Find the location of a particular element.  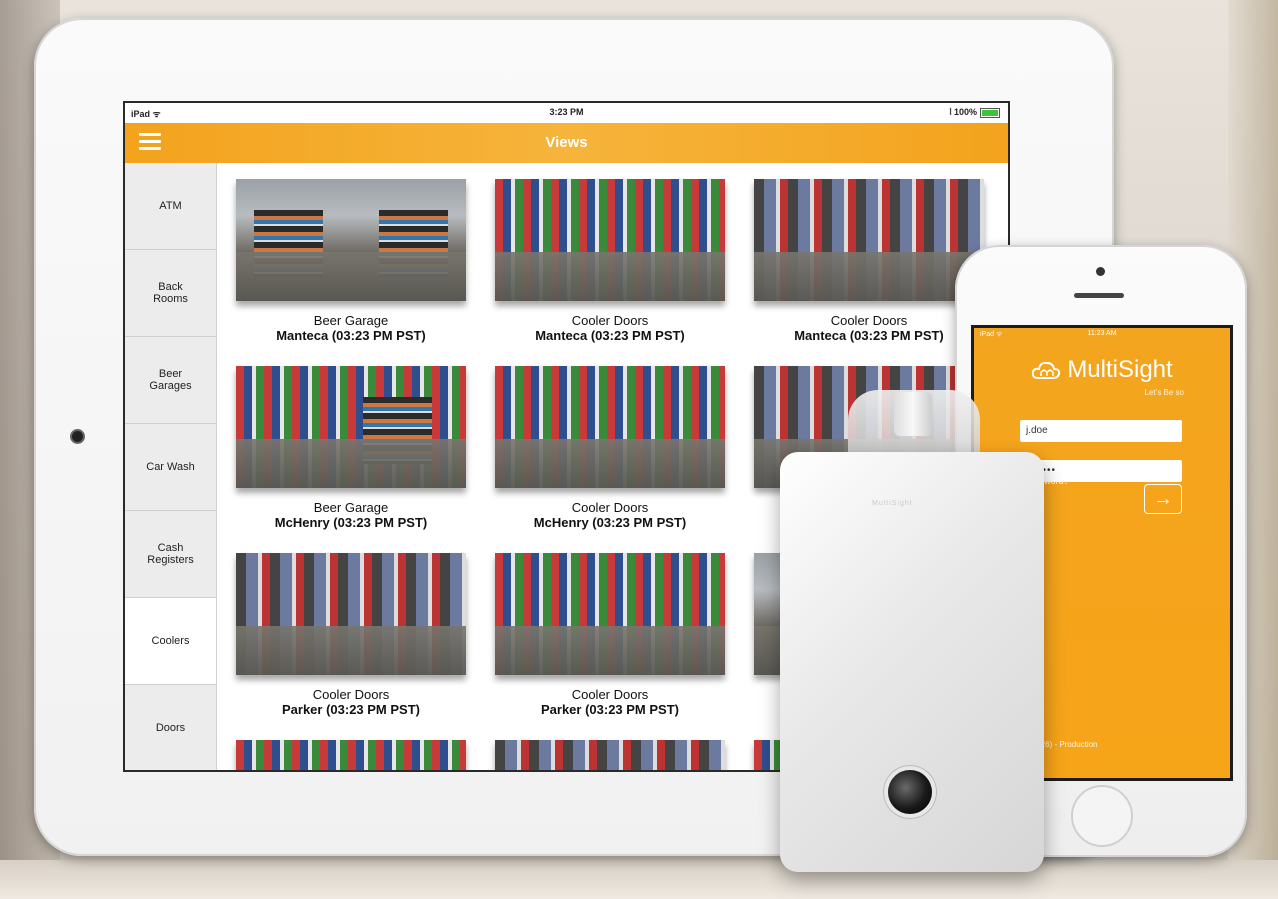

device-brand-label: MultiSight is located at coordinates (892, 503).